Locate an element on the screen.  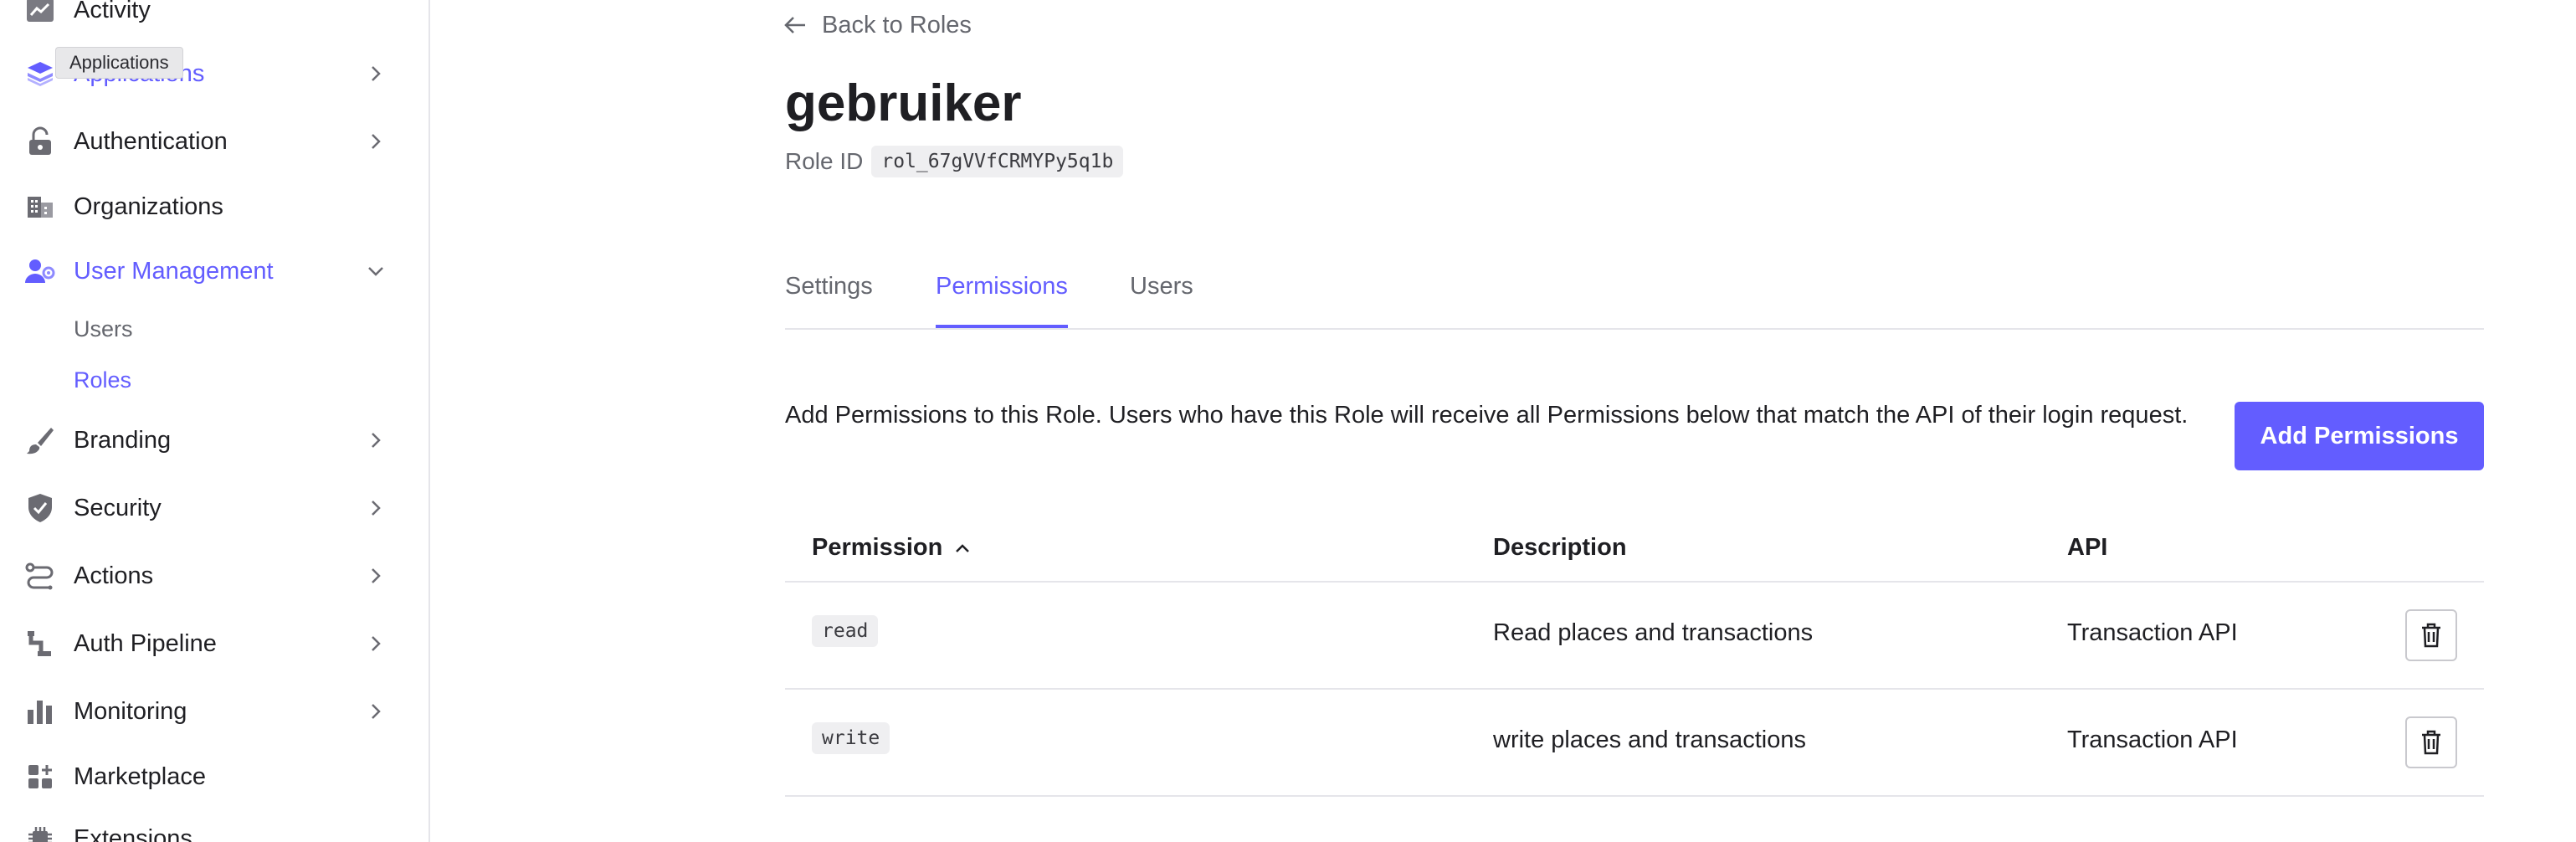
sidebar-subitem-roles: Roles is located at coordinates (102, 380).